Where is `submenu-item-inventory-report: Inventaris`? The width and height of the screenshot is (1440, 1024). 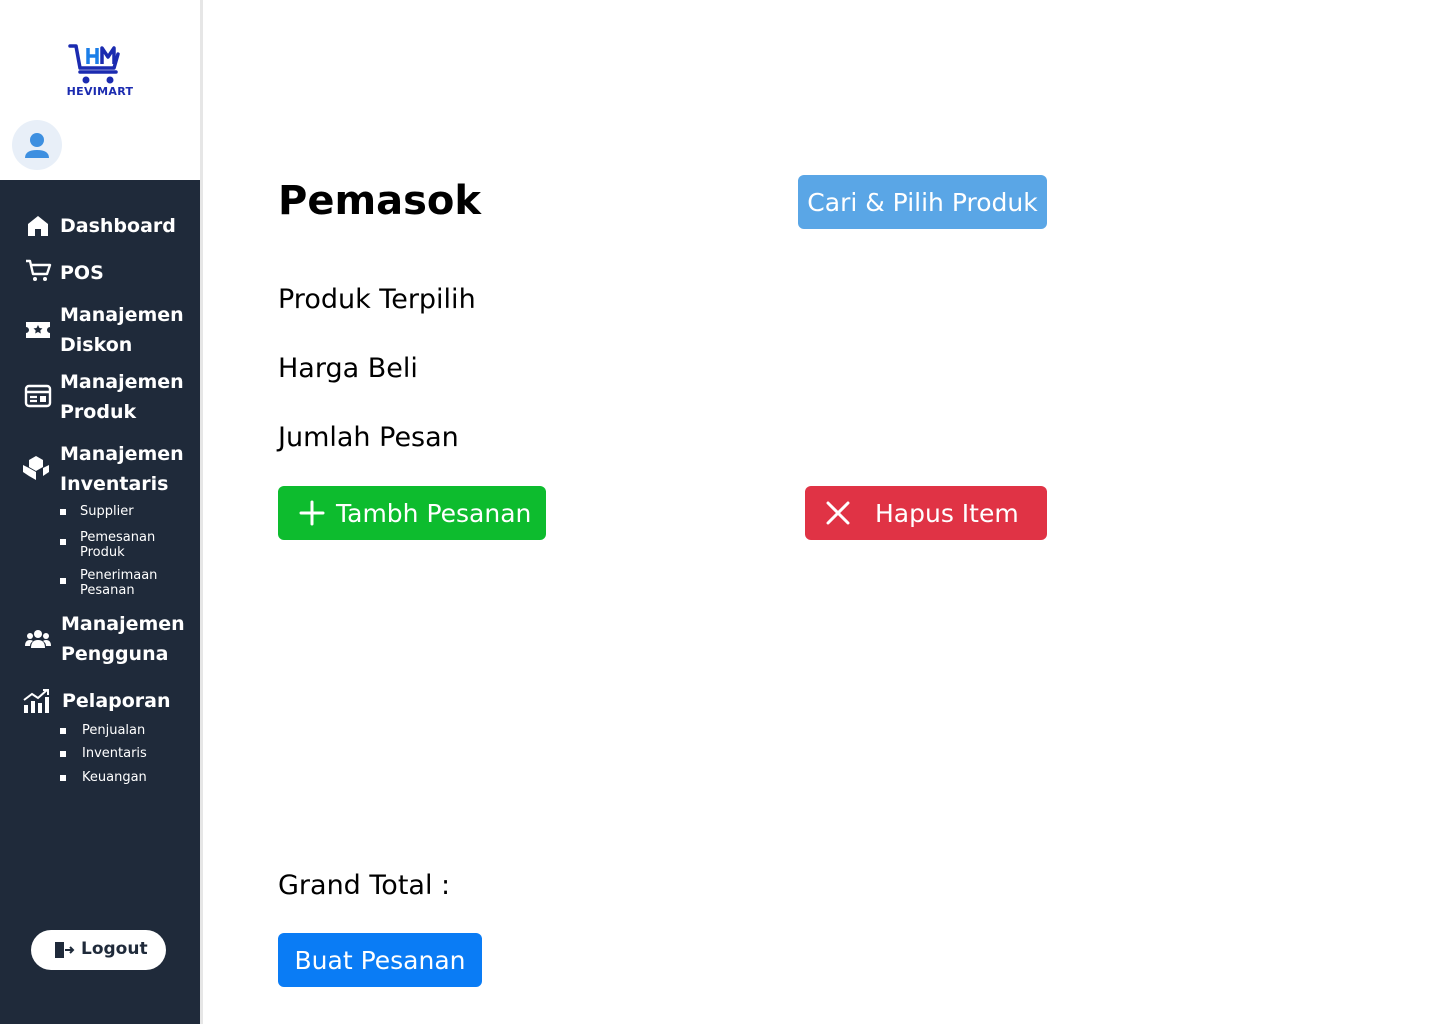
submenu-item-inventory-report: Inventaris is located at coordinates (125, 754).